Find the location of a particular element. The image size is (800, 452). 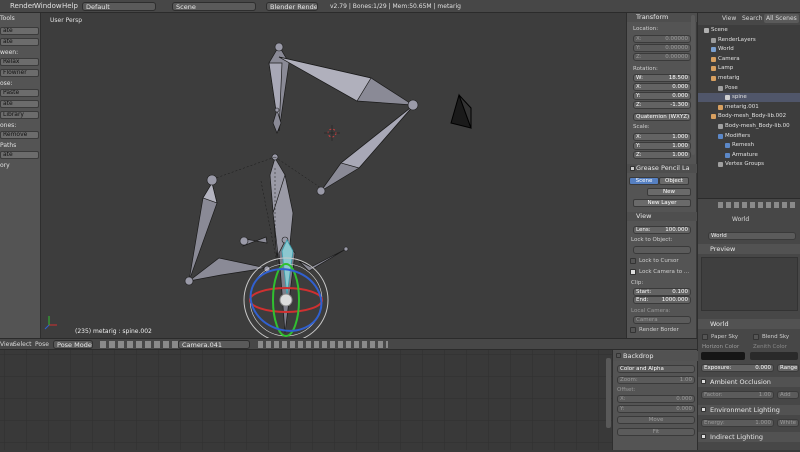

outliner-row: Scene is located at coordinates (749, 30).